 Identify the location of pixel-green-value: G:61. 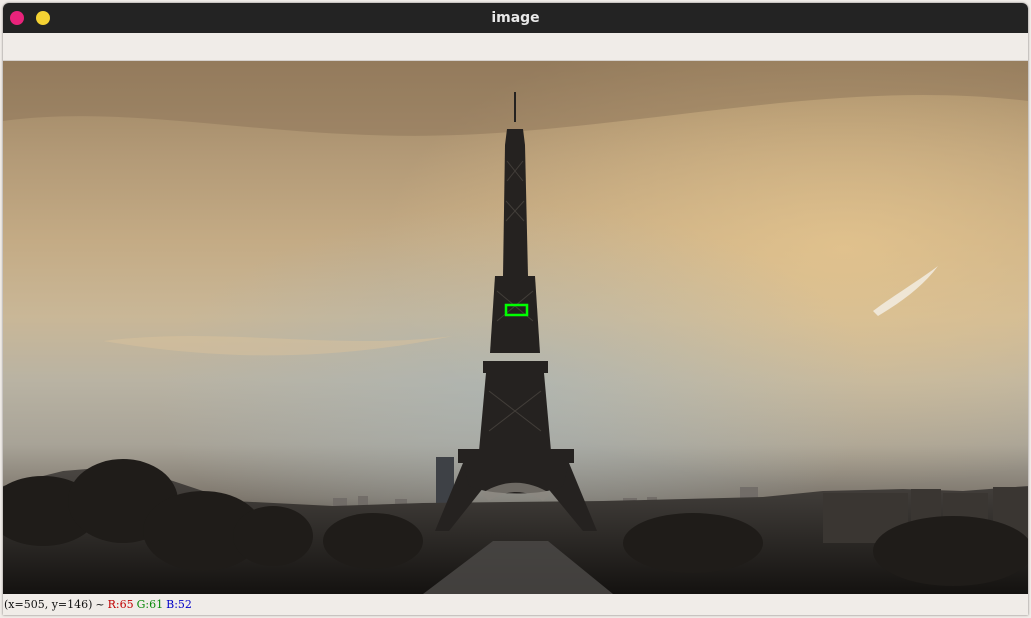
(150, 604).